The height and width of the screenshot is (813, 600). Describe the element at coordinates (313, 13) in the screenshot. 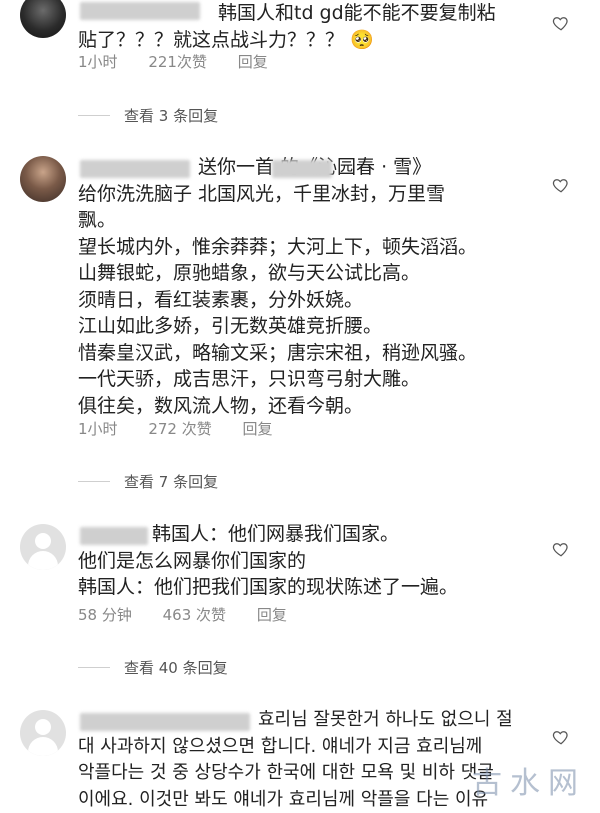

I see `comment-line: 韩国人和td gd能不能不要复制粘` at that location.